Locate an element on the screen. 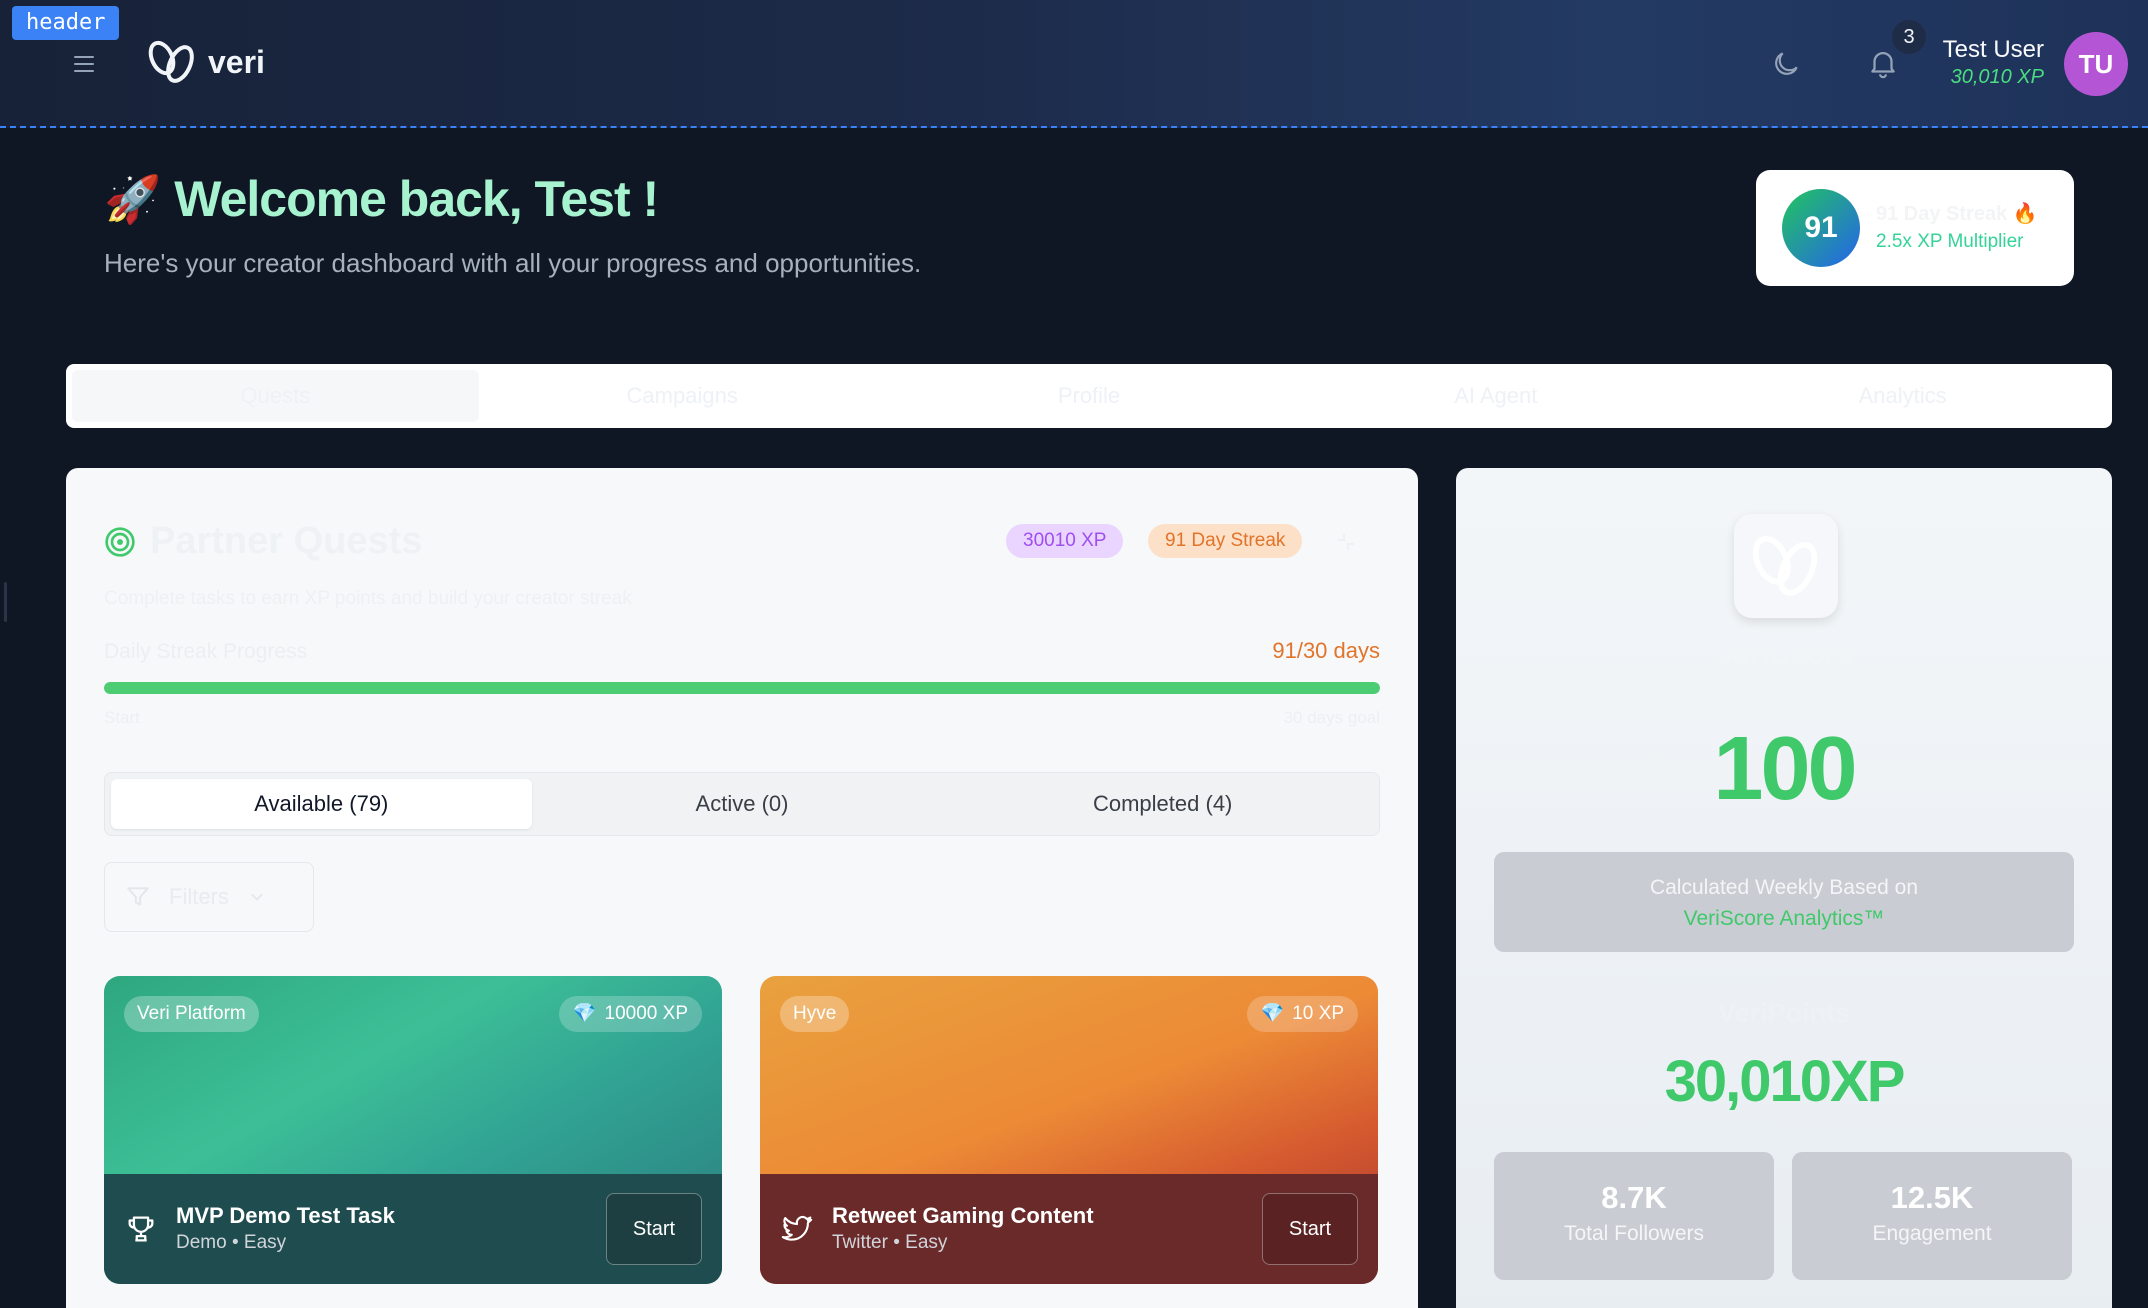 The height and width of the screenshot is (1308, 2148). stat-value: 12.5K is located at coordinates (1932, 1197).